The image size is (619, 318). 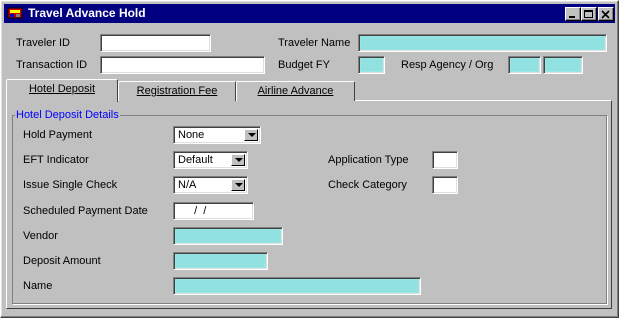 What do you see at coordinates (40, 236) in the screenshot?
I see `vendor-label: Vendor` at bounding box center [40, 236].